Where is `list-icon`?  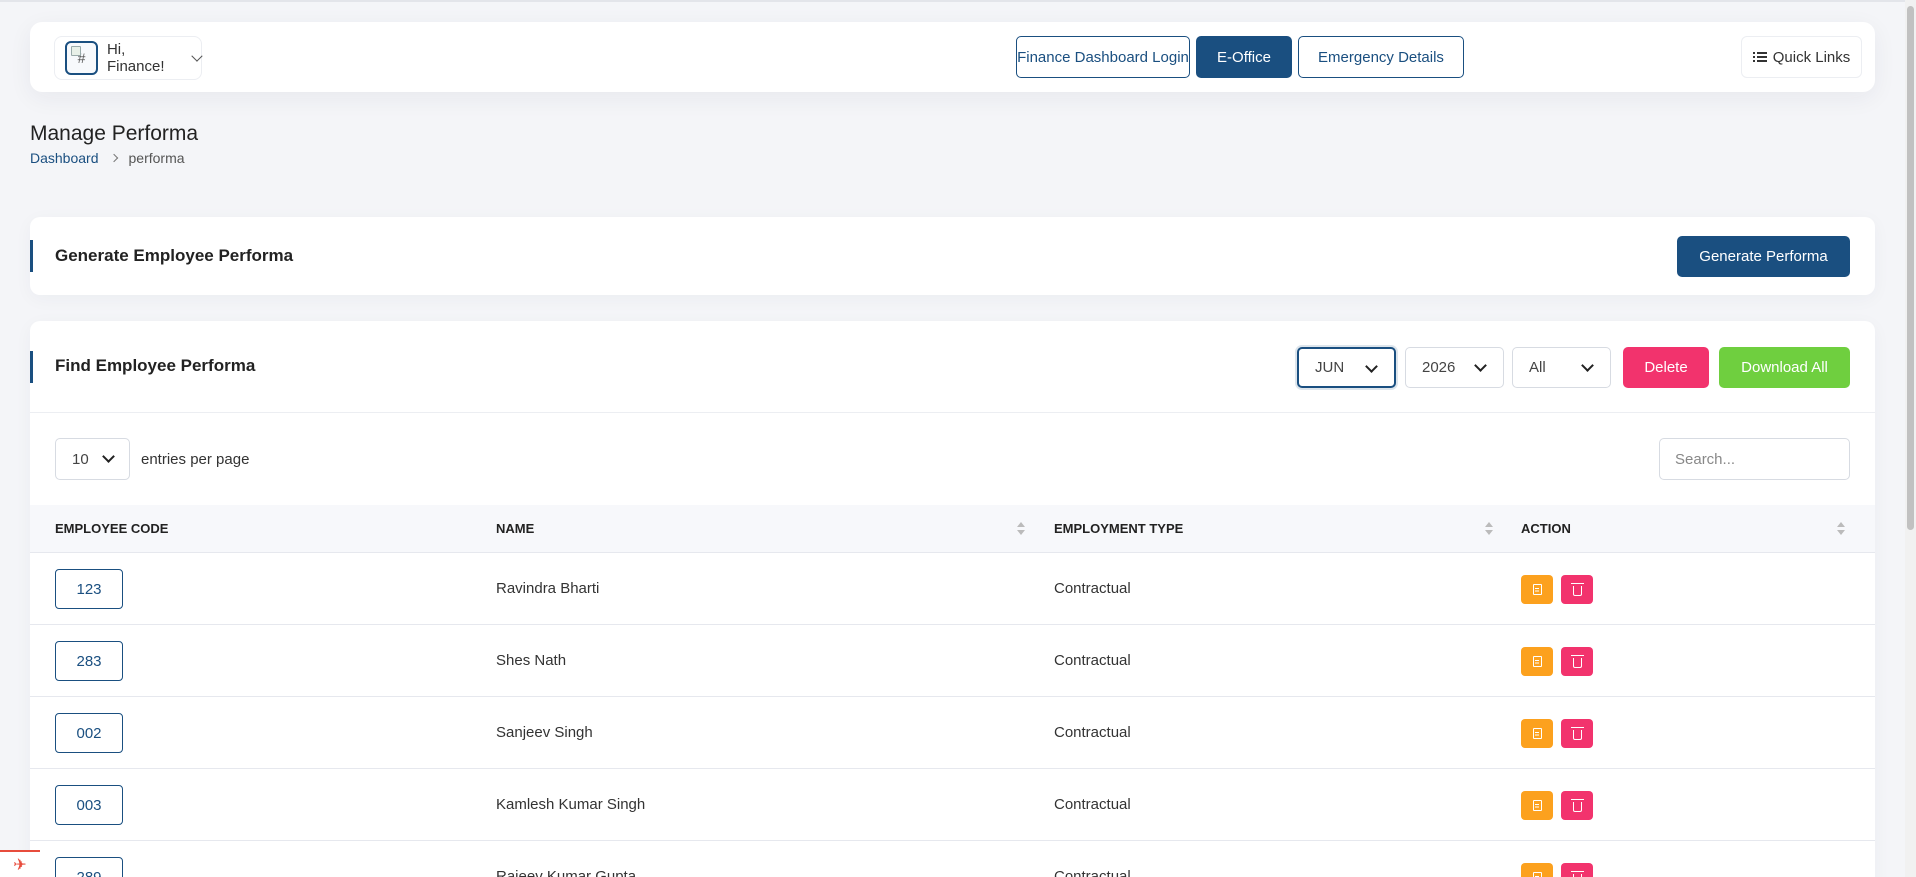
list-icon is located at coordinates (1759, 57).